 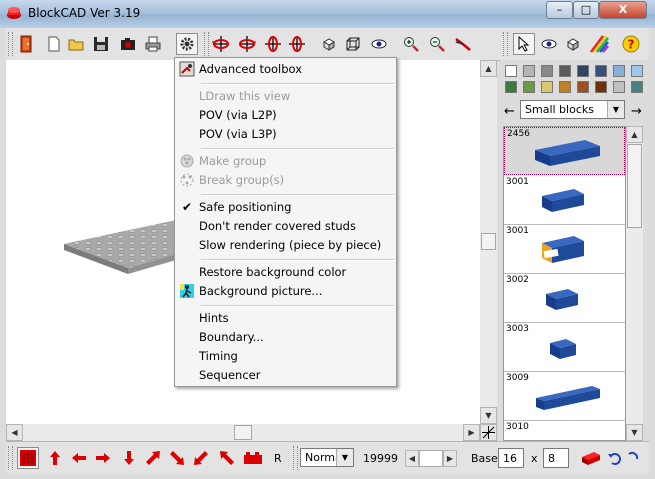 What do you see at coordinates (379, 44) in the screenshot?
I see `view-eye-button` at bounding box center [379, 44].